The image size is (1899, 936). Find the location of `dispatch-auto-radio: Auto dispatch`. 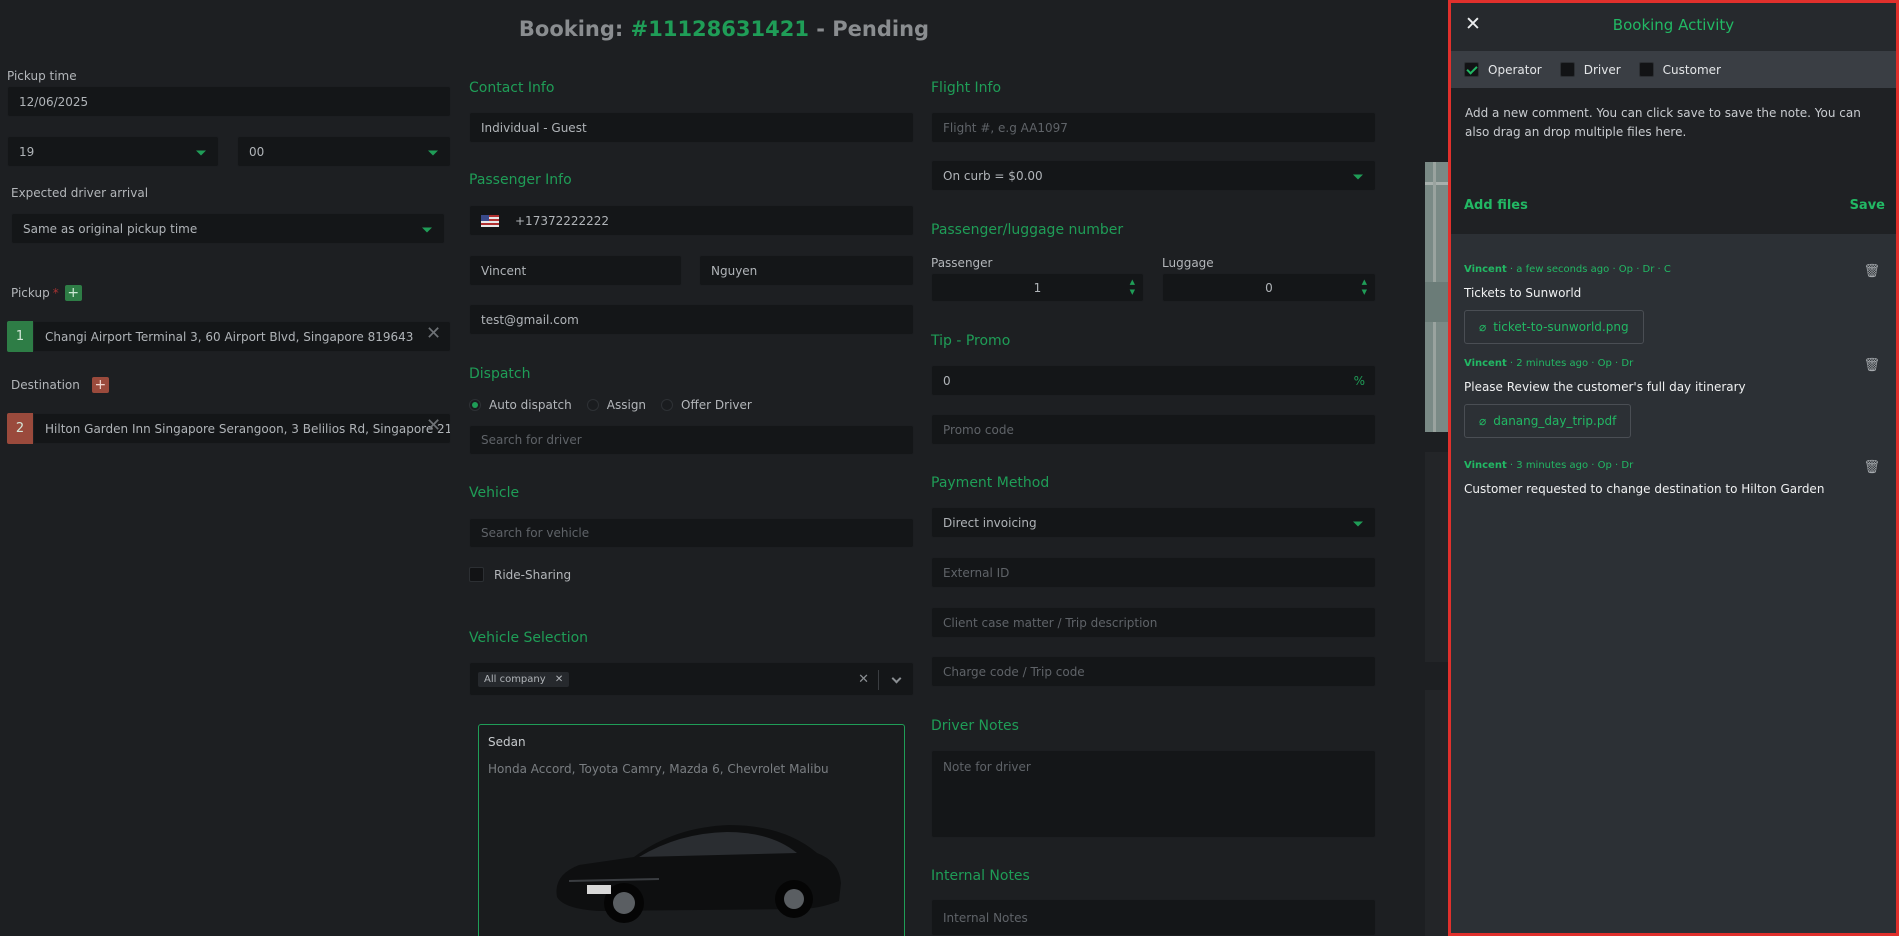

dispatch-auto-radio: Auto dispatch is located at coordinates (520, 405).